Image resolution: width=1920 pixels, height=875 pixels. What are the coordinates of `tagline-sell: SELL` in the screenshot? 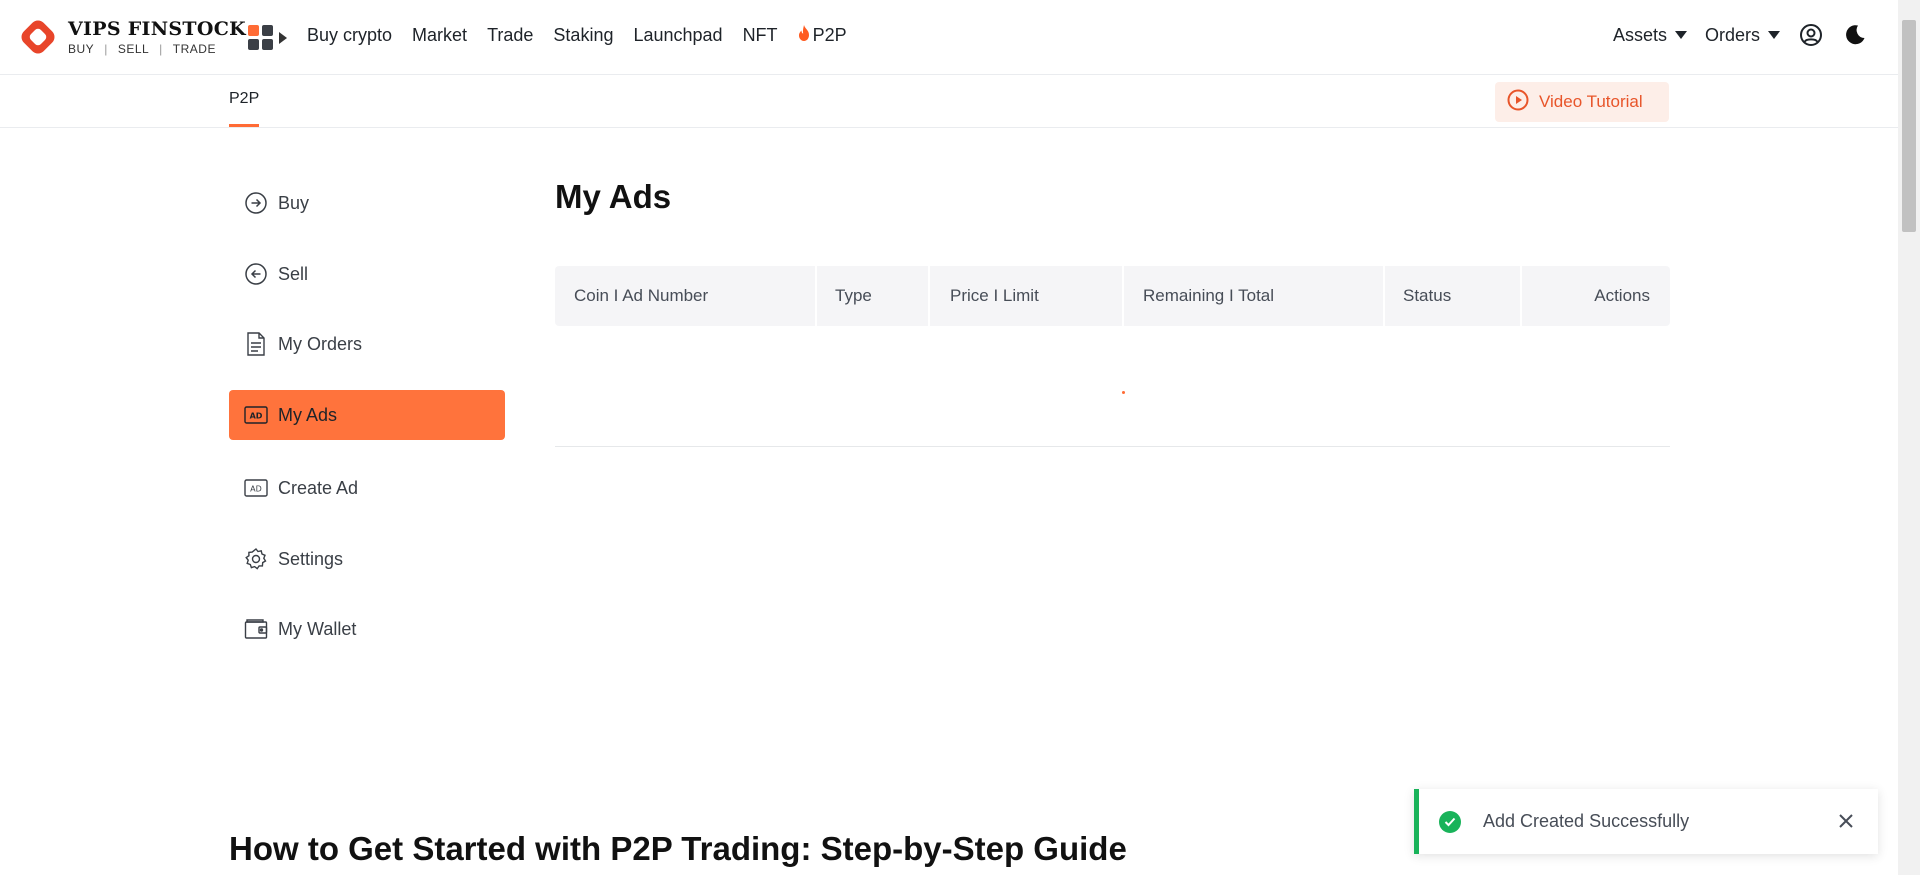 It's located at (133, 48).